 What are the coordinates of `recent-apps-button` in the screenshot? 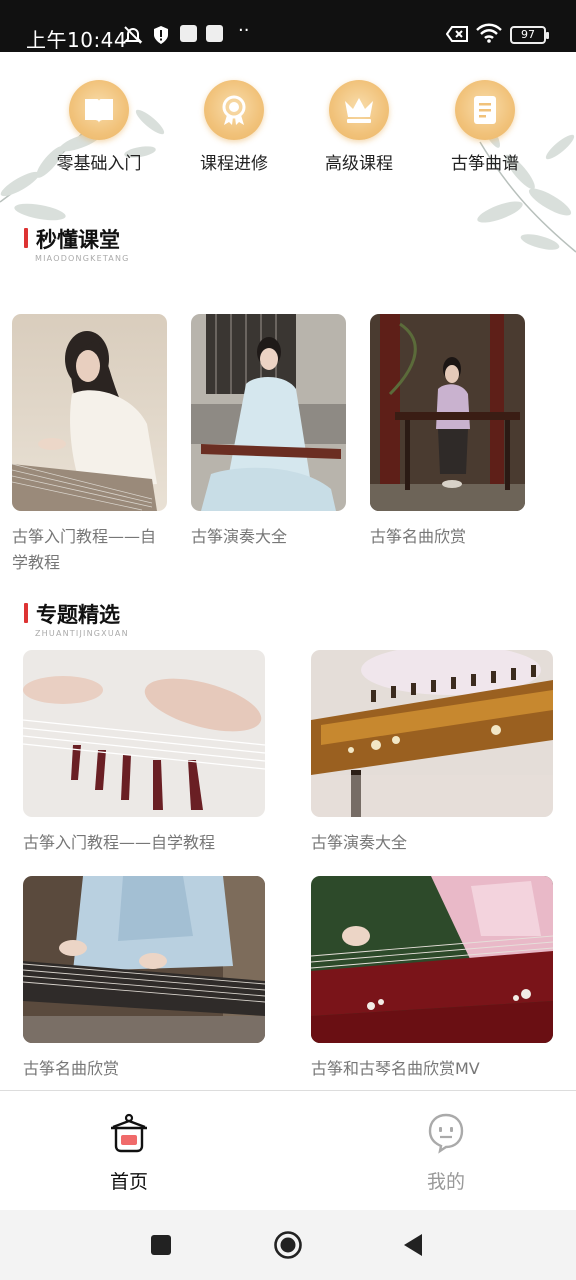 It's located at (161, 1245).